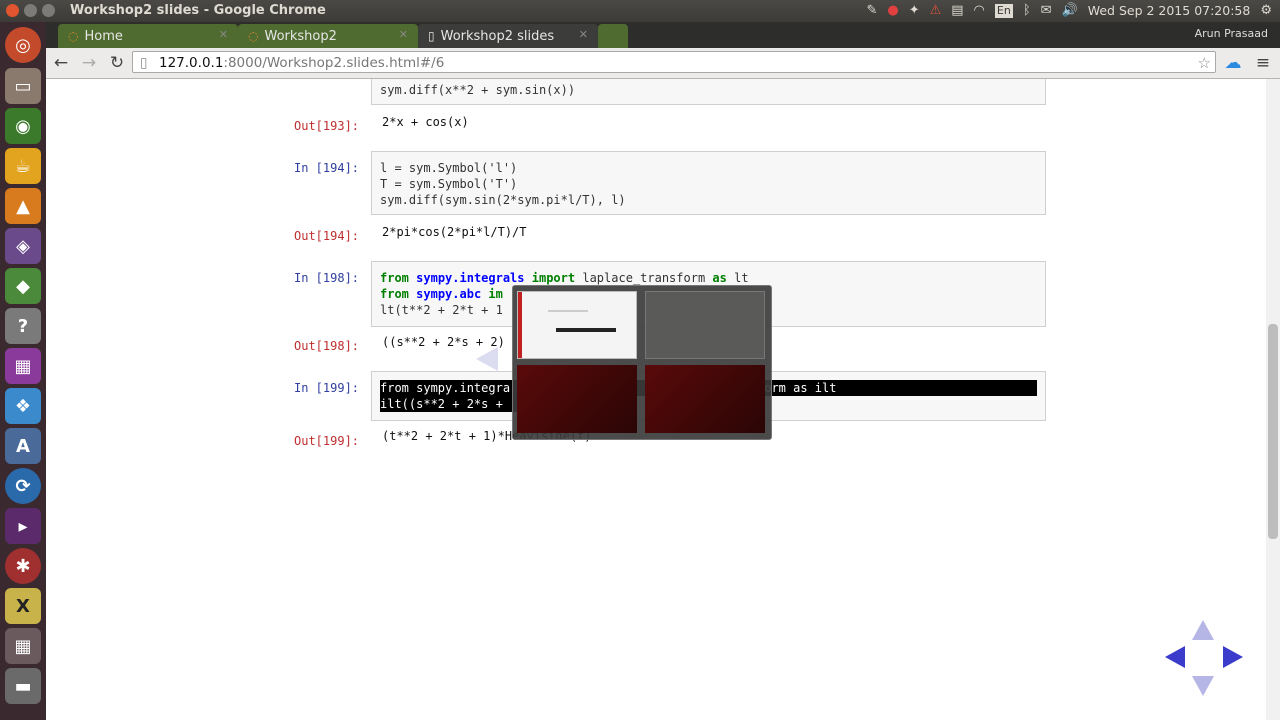  What do you see at coordinates (613, 36) in the screenshot?
I see `new-tab-button` at bounding box center [613, 36].